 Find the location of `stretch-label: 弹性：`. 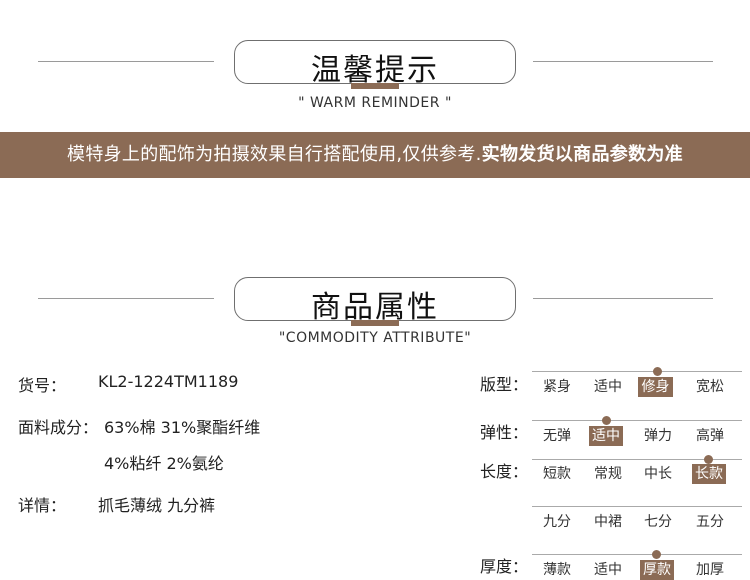

stretch-label: 弹性： is located at coordinates (504, 432).